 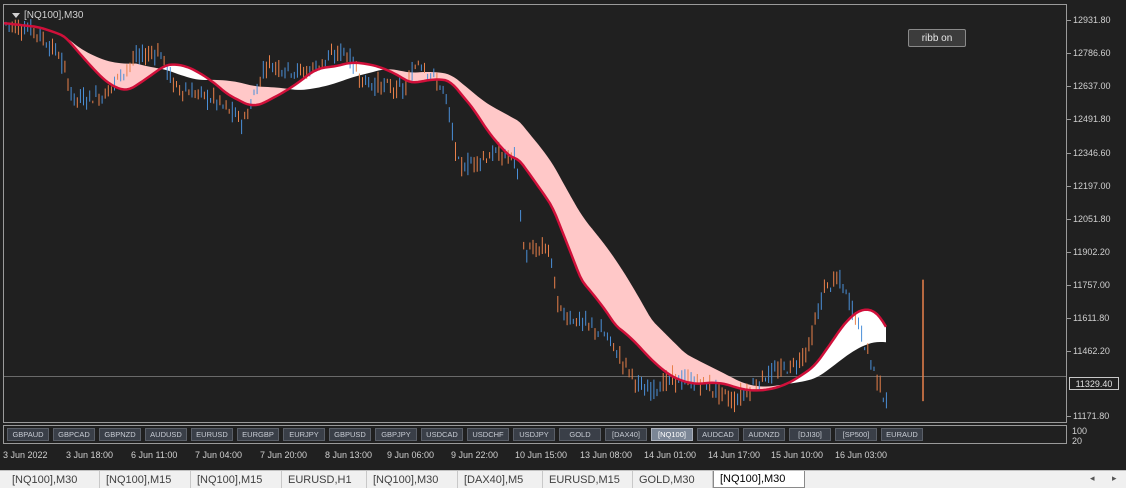 What do you see at coordinates (810, 434) in the screenshot?
I see `symbol-button: [DJI30]` at bounding box center [810, 434].